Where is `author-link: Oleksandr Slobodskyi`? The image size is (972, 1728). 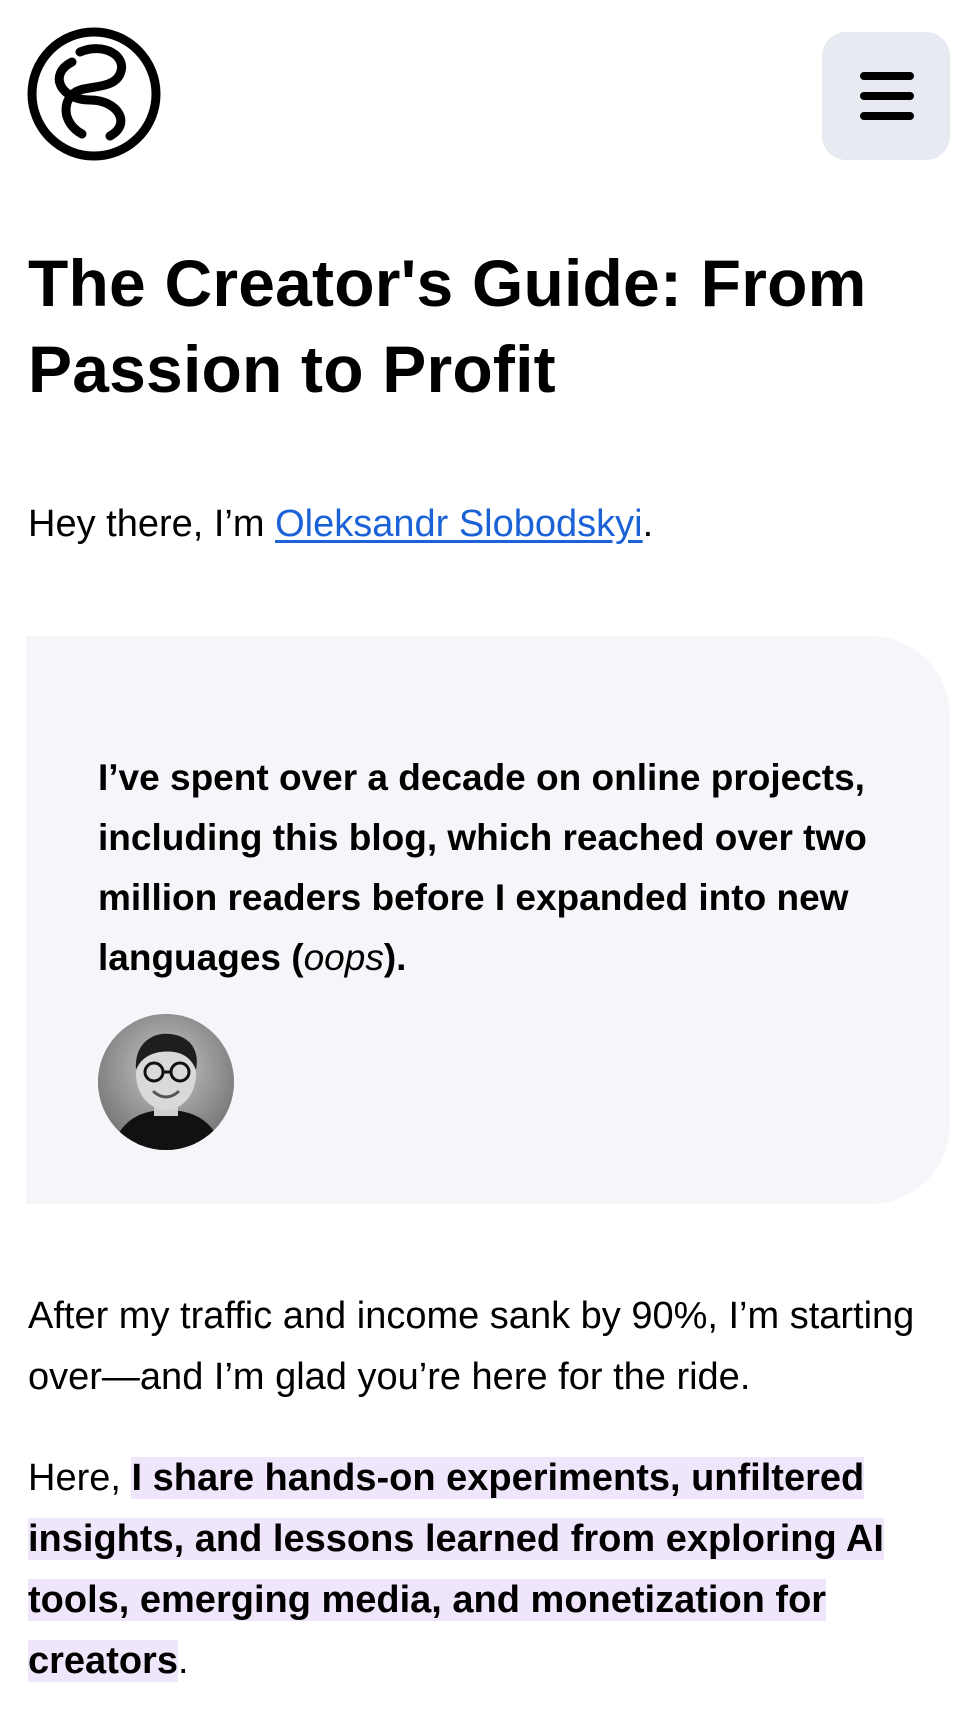 author-link: Oleksandr Slobodskyi is located at coordinates (459, 524).